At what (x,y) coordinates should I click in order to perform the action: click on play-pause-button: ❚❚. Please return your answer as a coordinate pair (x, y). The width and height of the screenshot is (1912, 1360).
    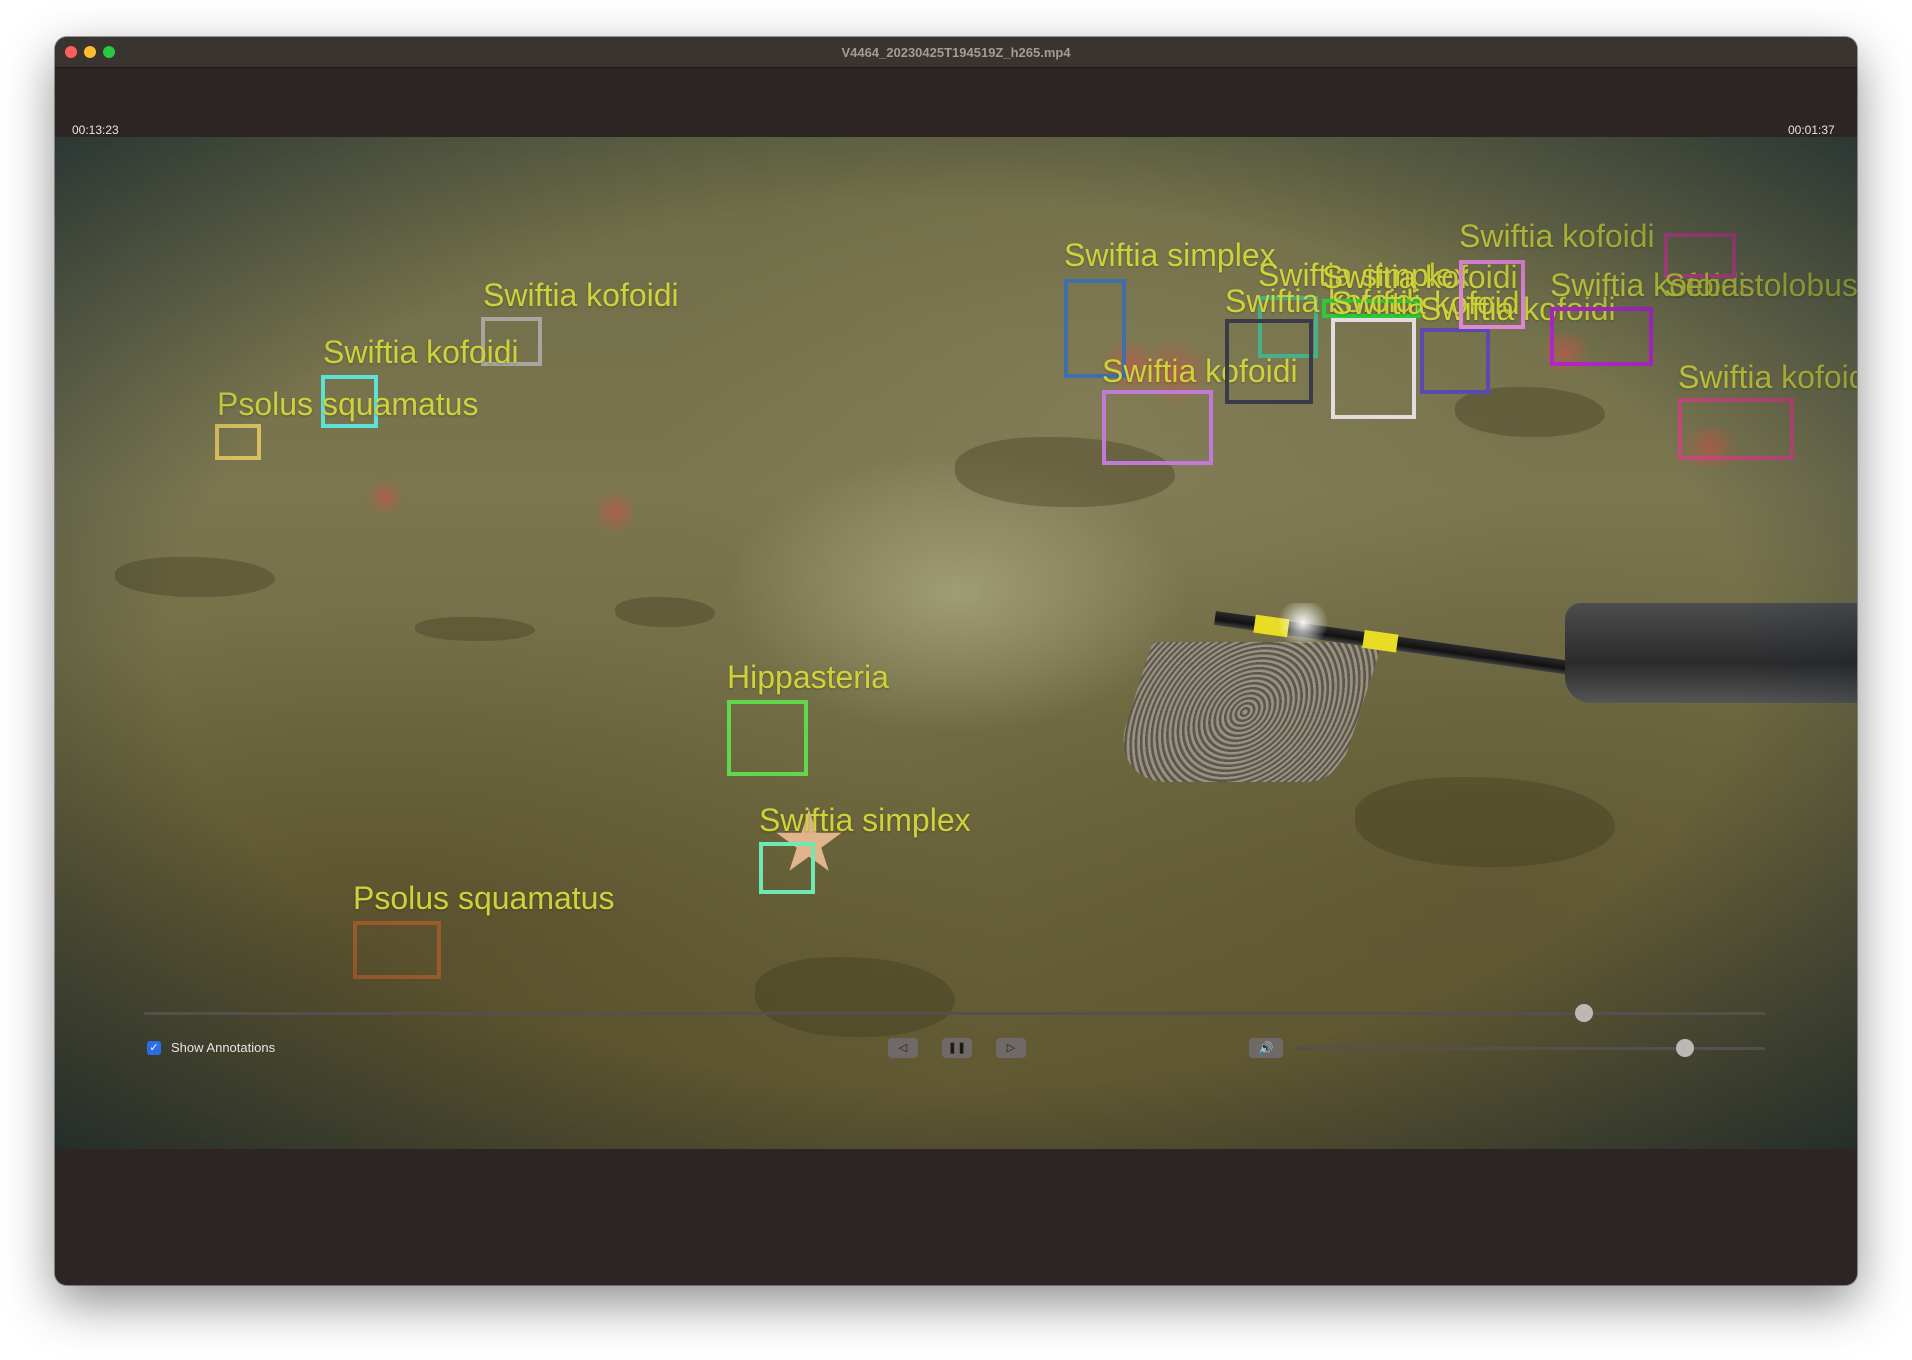
    Looking at the image, I should click on (957, 1048).